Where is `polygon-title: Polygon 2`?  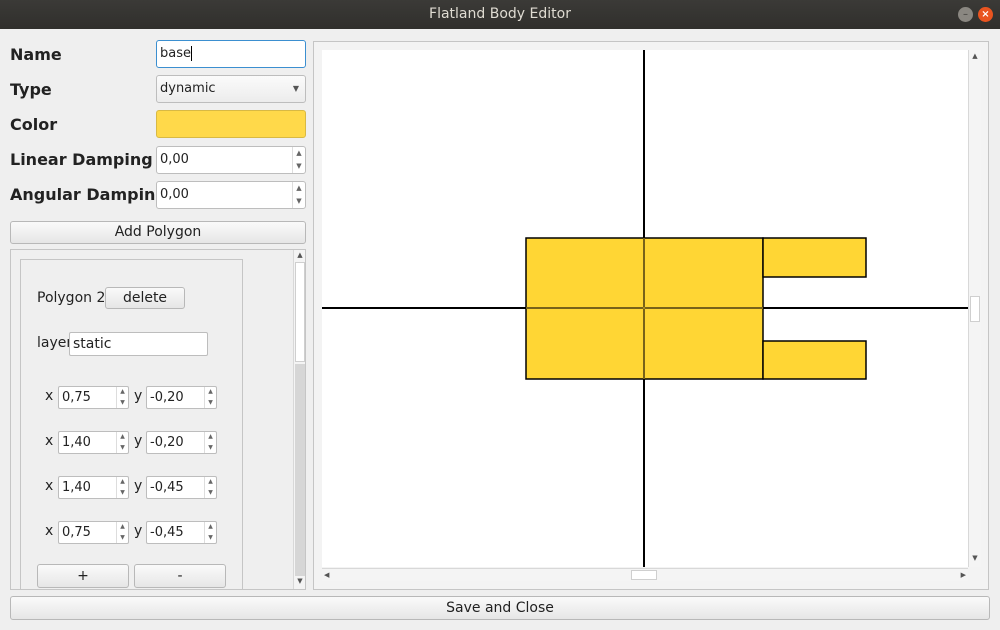
polygon-title: Polygon 2 is located at coordinates (71, 298).